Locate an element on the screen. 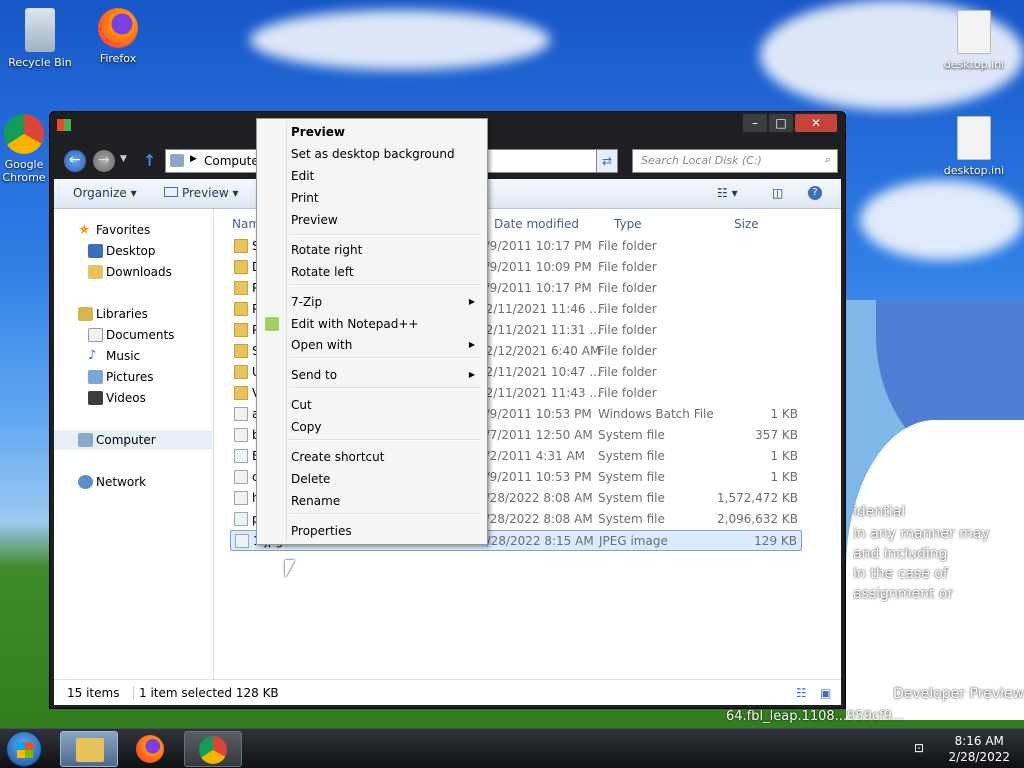 The height and width of the screenshot is (768, 1024). file-date: 8/7/2011 12:50 AM is located at coordinates (535, 435).